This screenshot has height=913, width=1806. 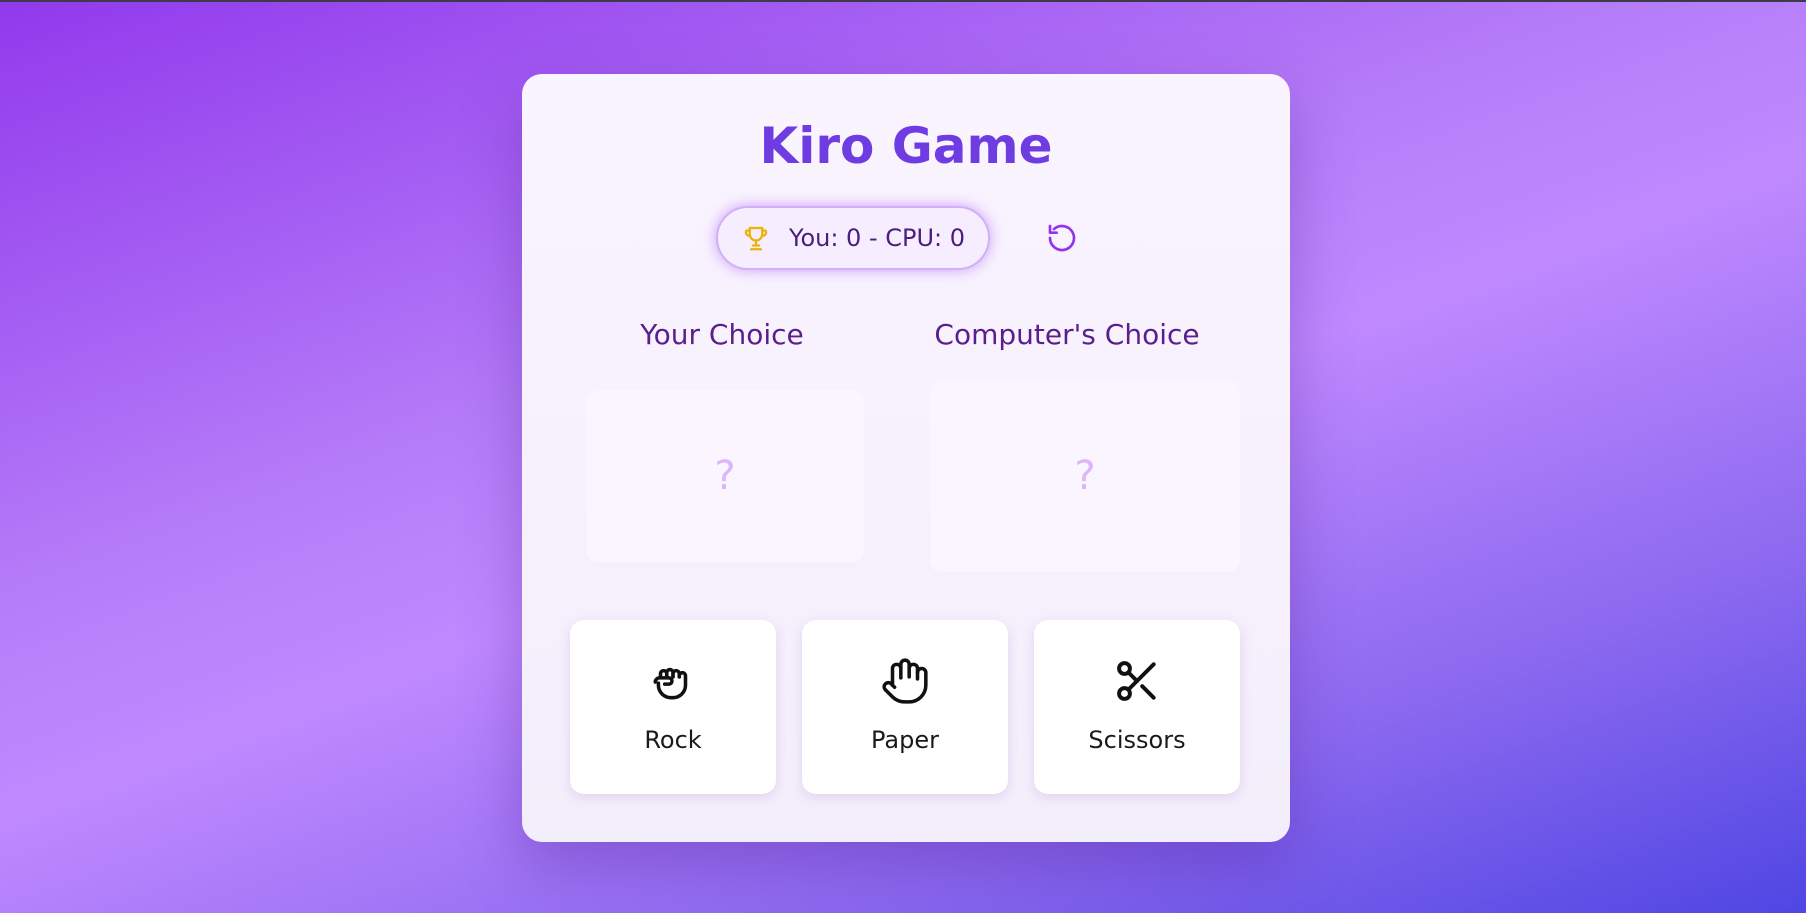 What do you see at coordinates (877, 238) in the screenshot?
I see `score-text: You: 0 - CPU: 0` at bounding box center [877, 238].